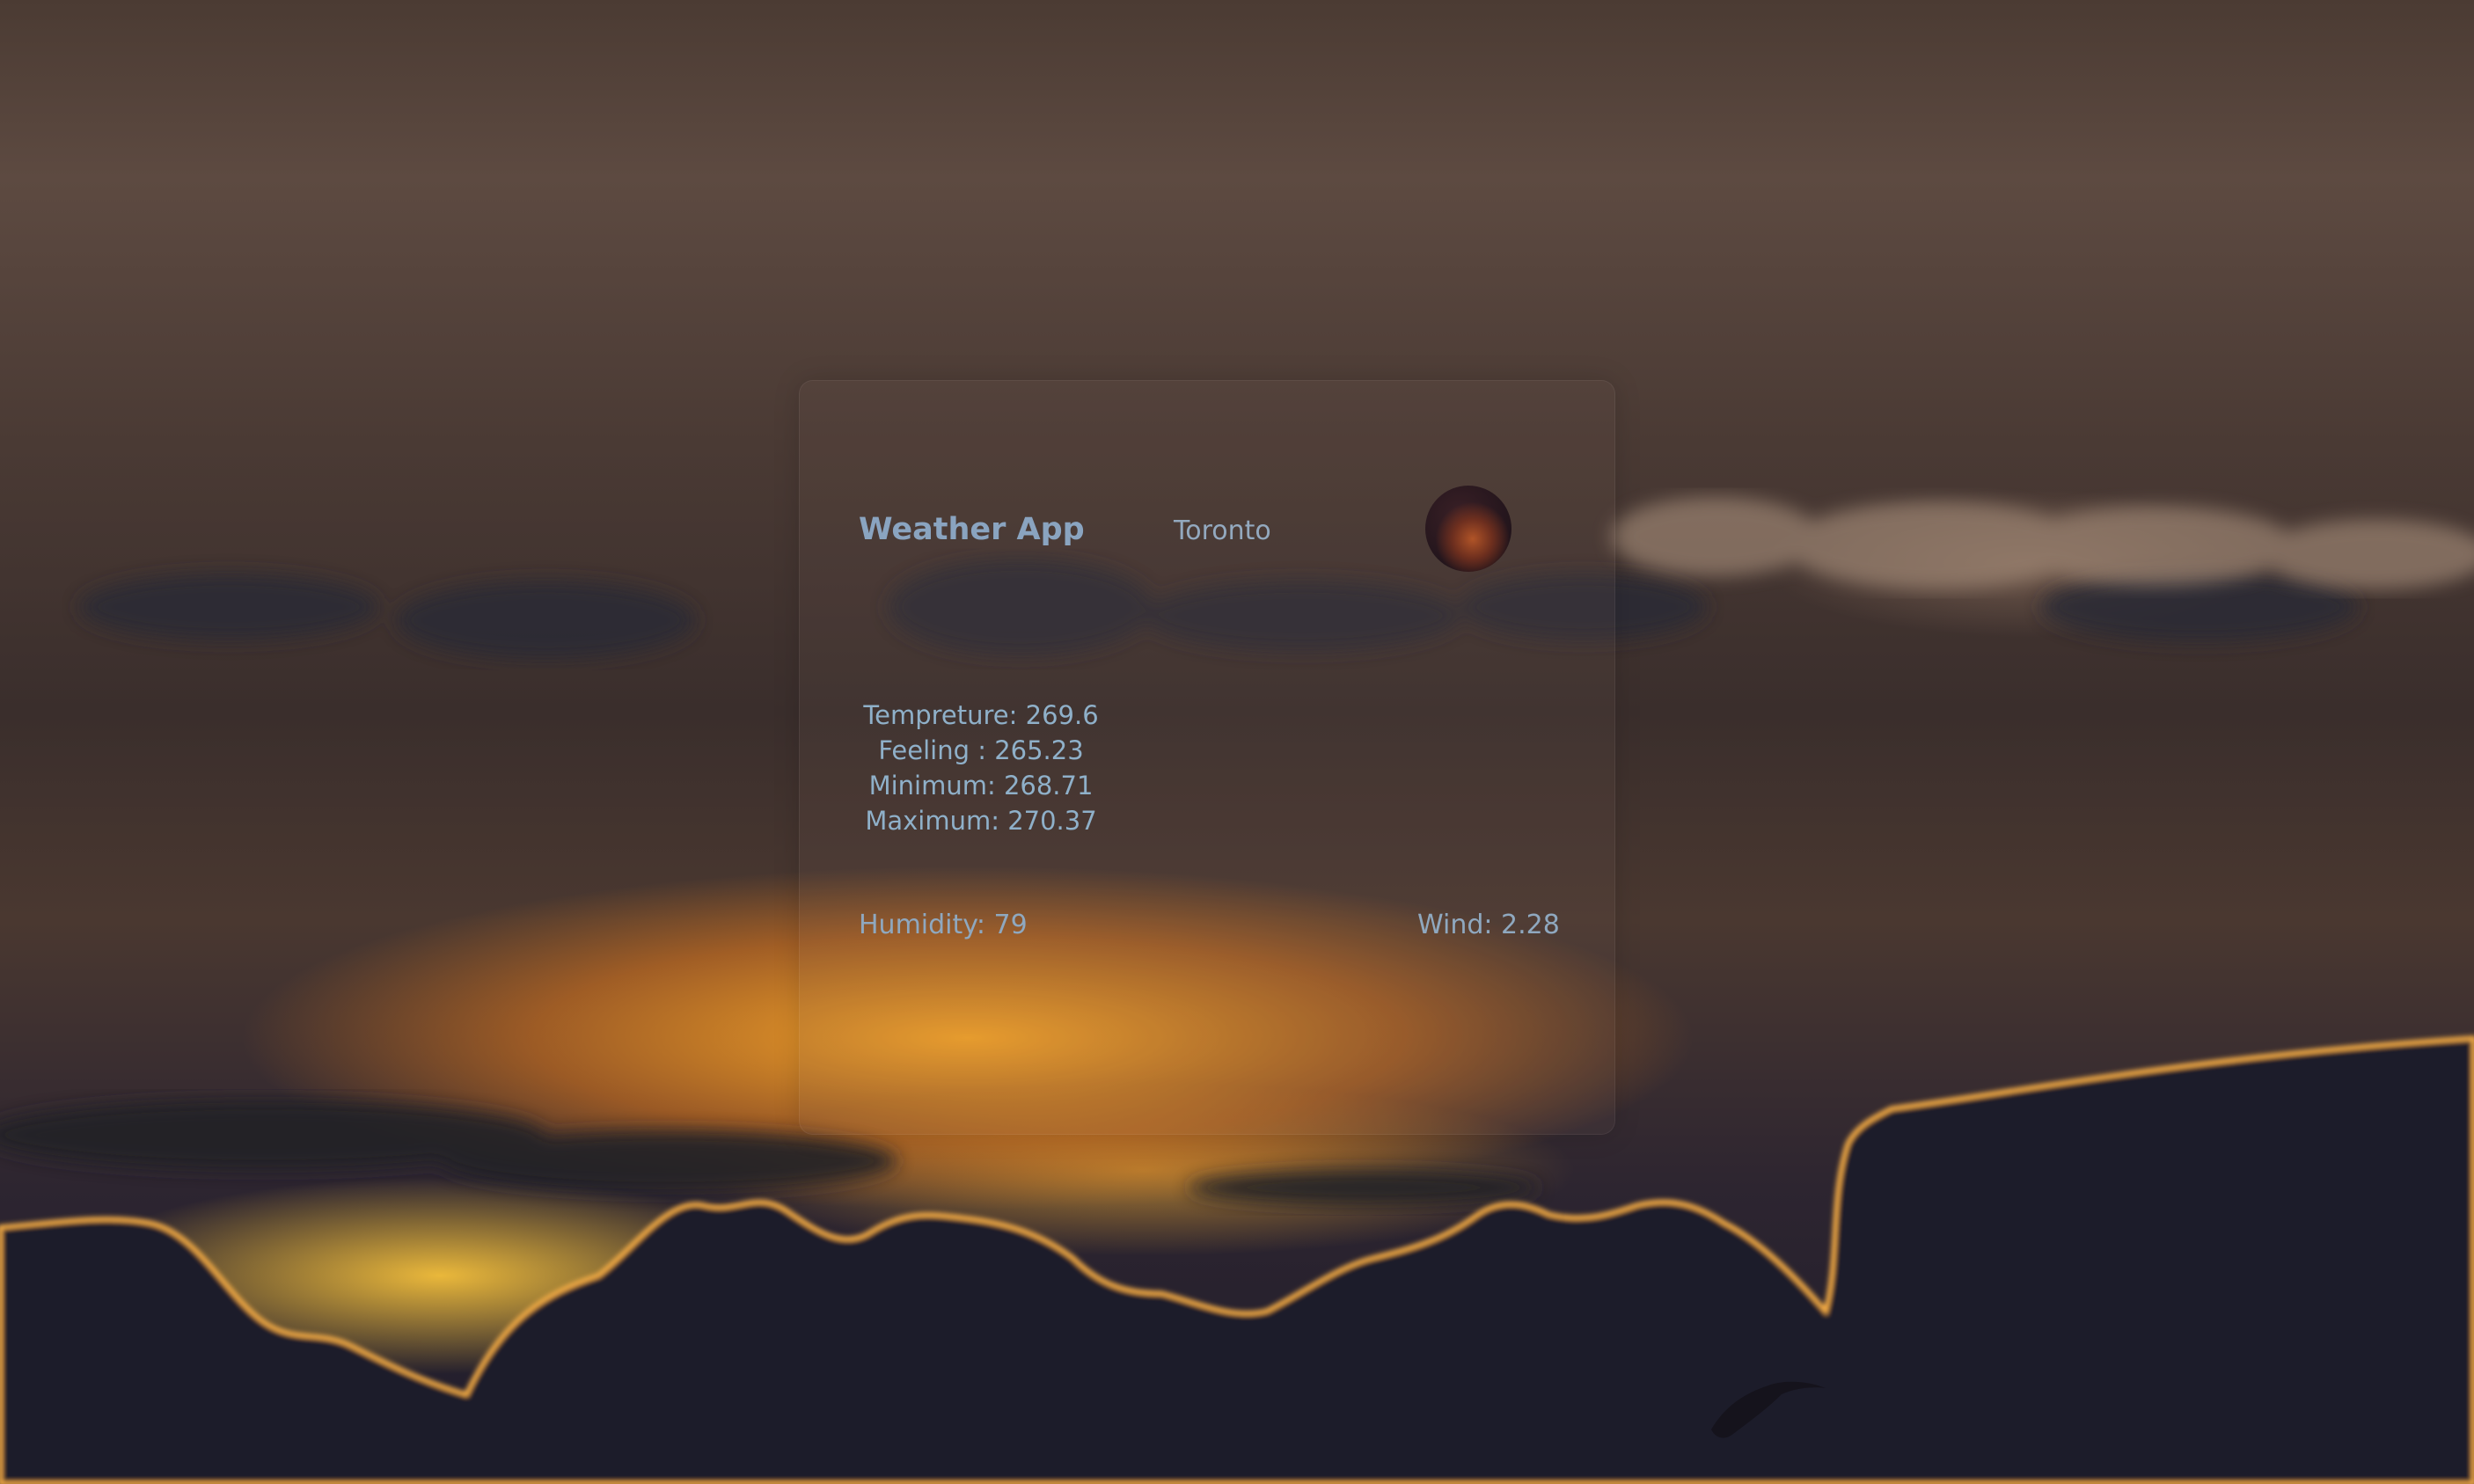 Image resolution: width=2474 pixels, height=1484 pixels. I want to click on feels-like-value: Feeling : 265.23, so click(981, 750).